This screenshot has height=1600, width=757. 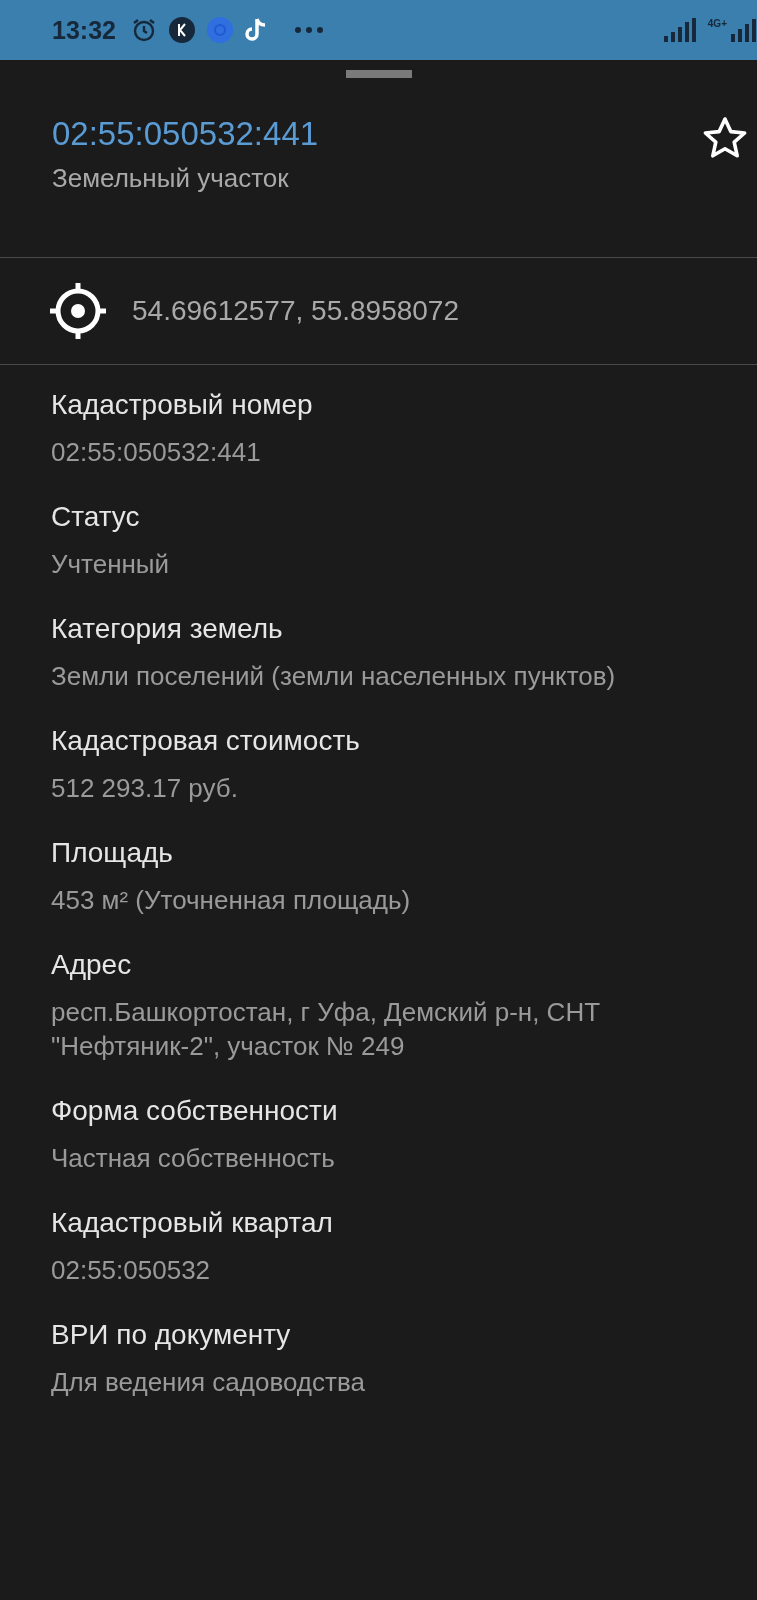 What do you see at coordinates (208, 1382) in the screenshot?
I see `field-value: Для ведения садоводства` at bounding box center [208, 1382].